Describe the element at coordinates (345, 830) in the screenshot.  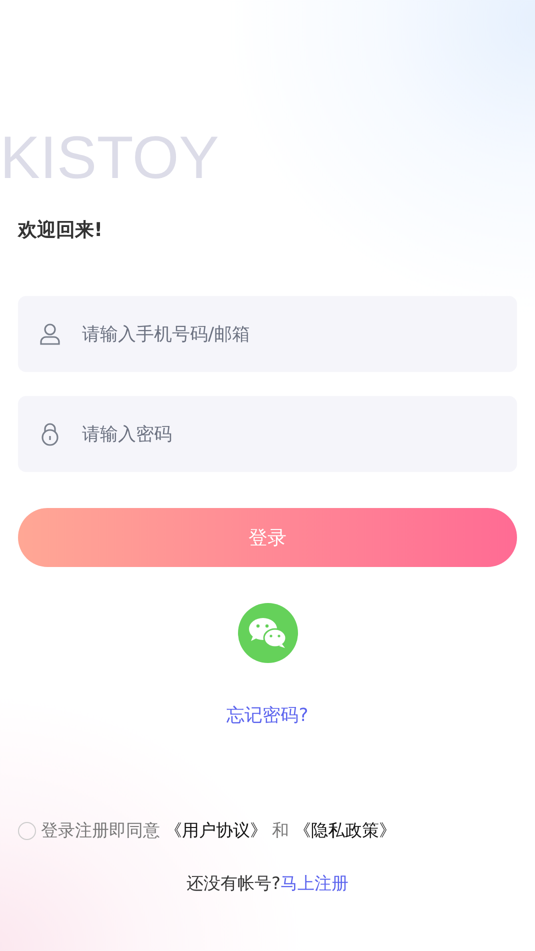
I see `privacy-policy-link: 《隐私政策》` at that location.